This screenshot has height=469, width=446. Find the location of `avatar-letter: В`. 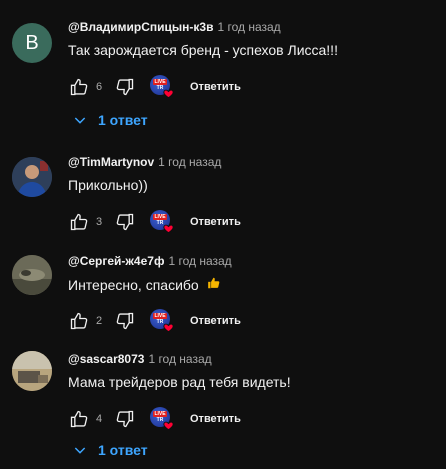

avatar-letter: В is located at coordinates (32, 42).